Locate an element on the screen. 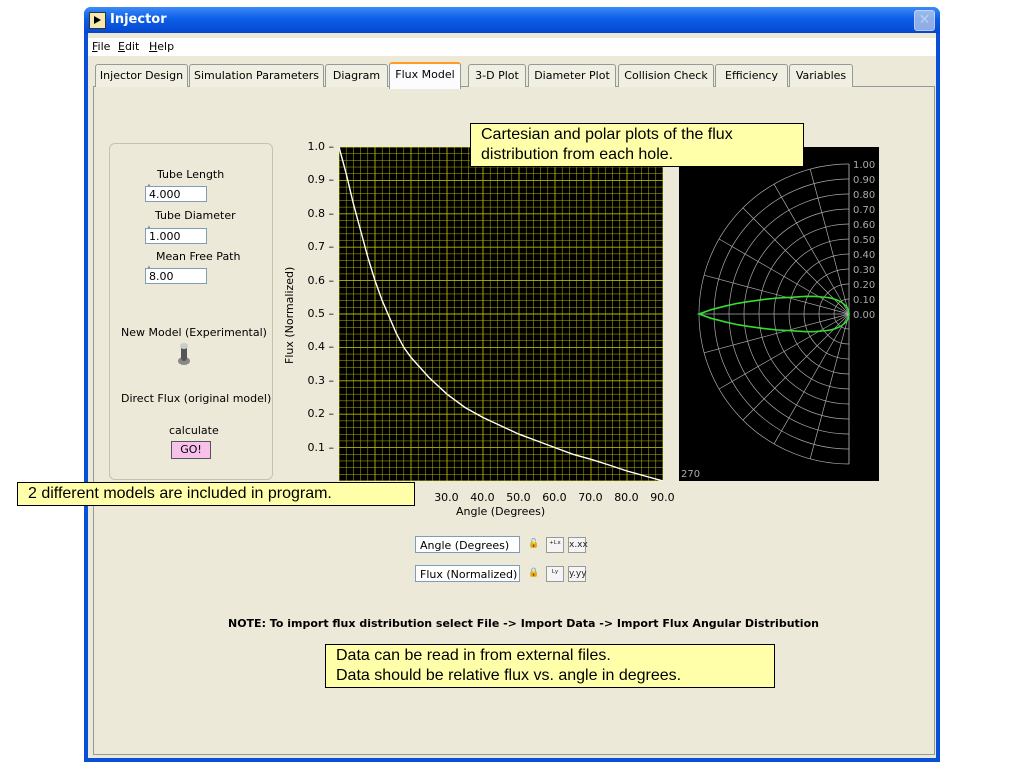  tube-diameter-label: Tube Diameter is located at coordinates (195, 215).